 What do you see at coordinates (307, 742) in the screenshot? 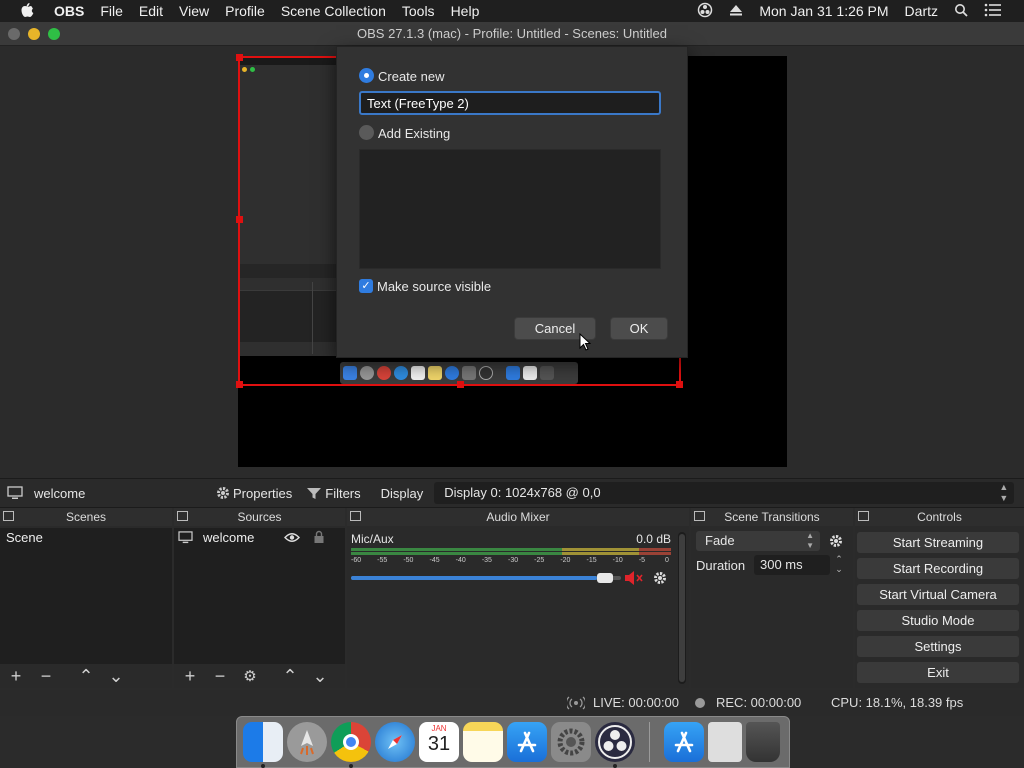
I see `launchpad-icon` at bounding box center [307, 742].